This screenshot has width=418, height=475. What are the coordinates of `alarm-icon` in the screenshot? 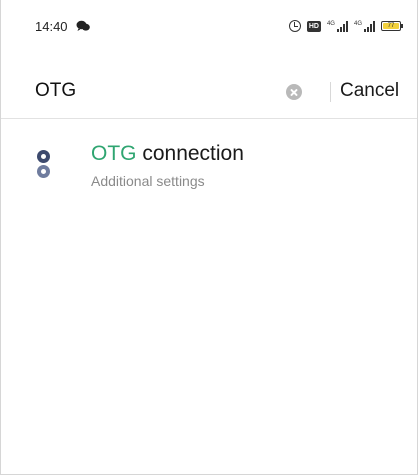 It's located at (294, 26).